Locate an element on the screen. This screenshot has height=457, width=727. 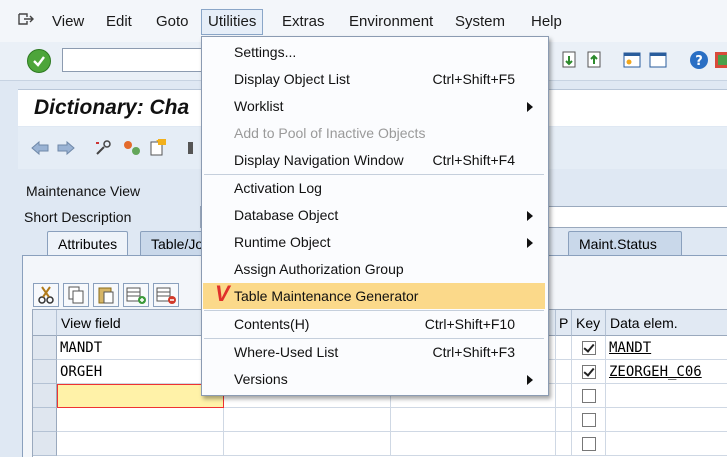
menu-environment: Environment is located at coordinates (391, 22).